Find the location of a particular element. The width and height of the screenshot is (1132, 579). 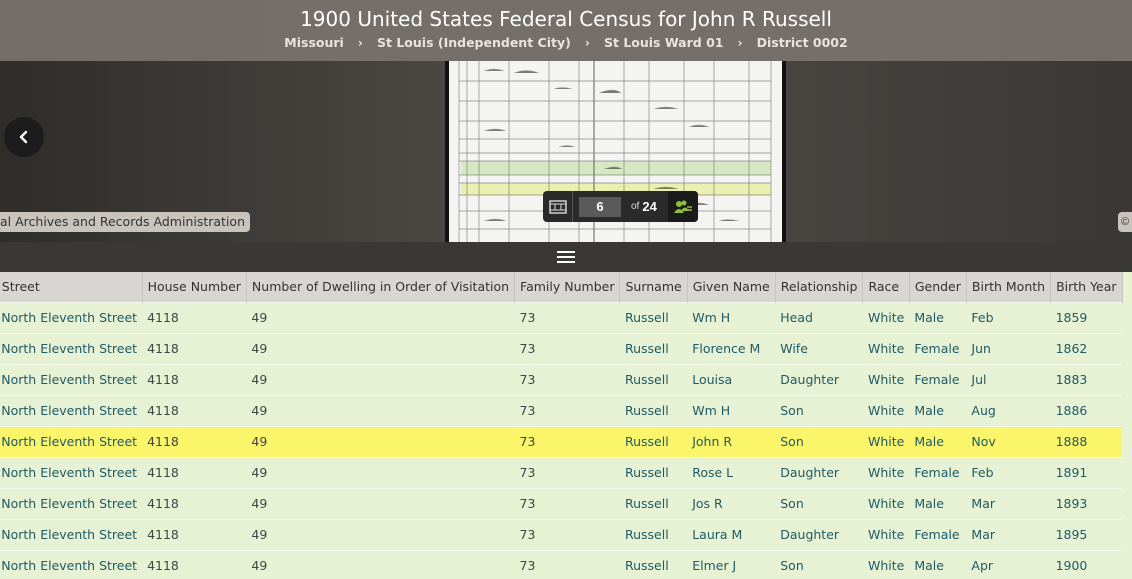

column-header: Surname is located at coordinates (653, 287).